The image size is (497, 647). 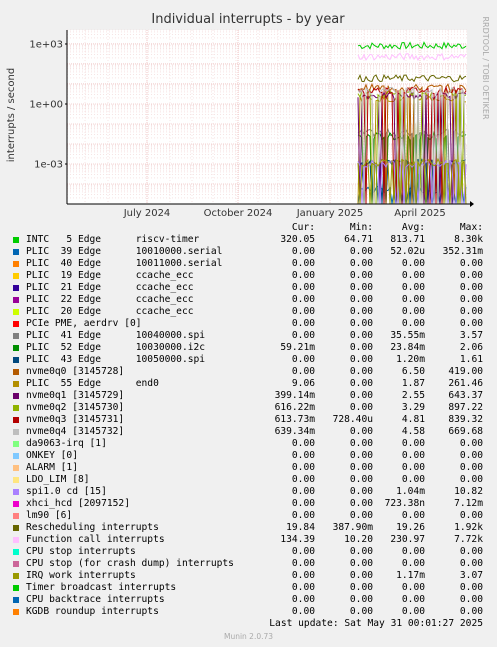 I want to click on legend-label: da9063-irq [1], so click(x=66, y=443).